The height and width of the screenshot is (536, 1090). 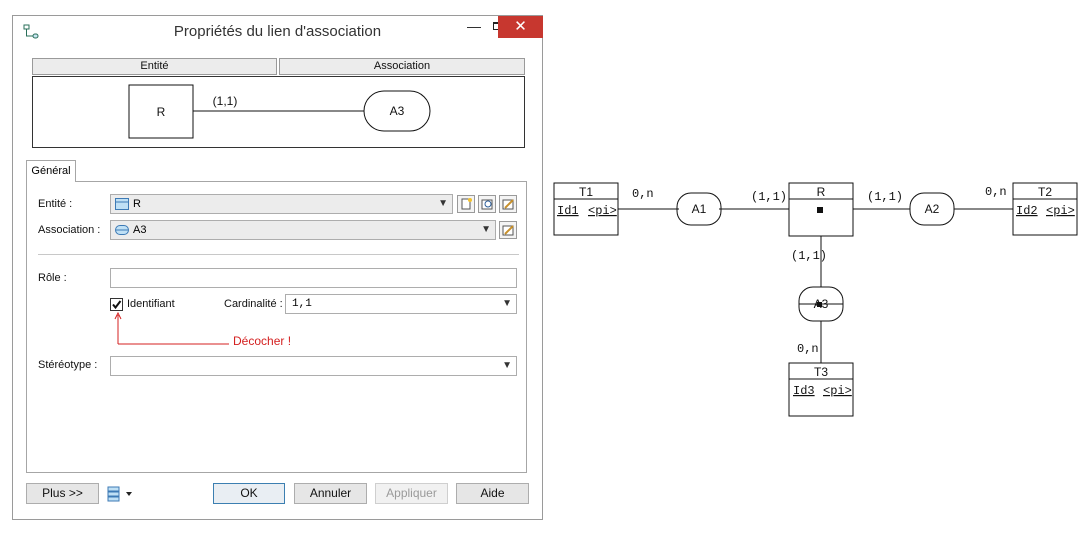 I want to click on link-preview: R (1,1) A3, so click(x=278, y=112).